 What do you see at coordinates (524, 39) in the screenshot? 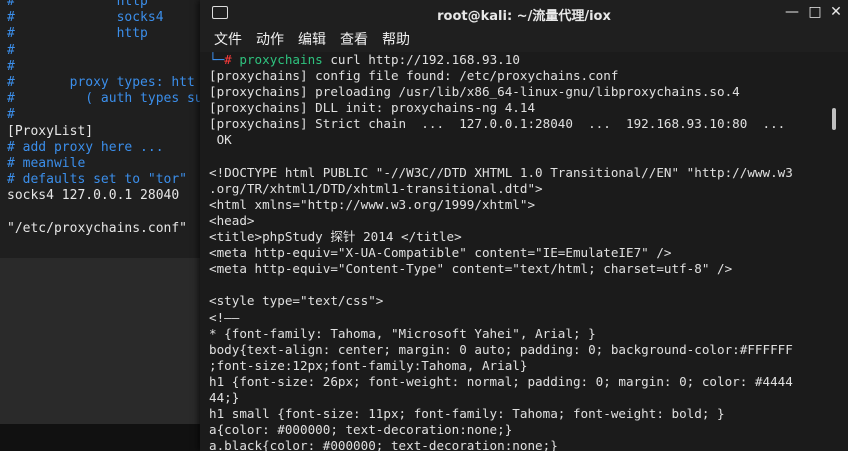
I see `menu-bar: 文件 动作 编辑 查看 帮助` at bounding box center [524, 39].